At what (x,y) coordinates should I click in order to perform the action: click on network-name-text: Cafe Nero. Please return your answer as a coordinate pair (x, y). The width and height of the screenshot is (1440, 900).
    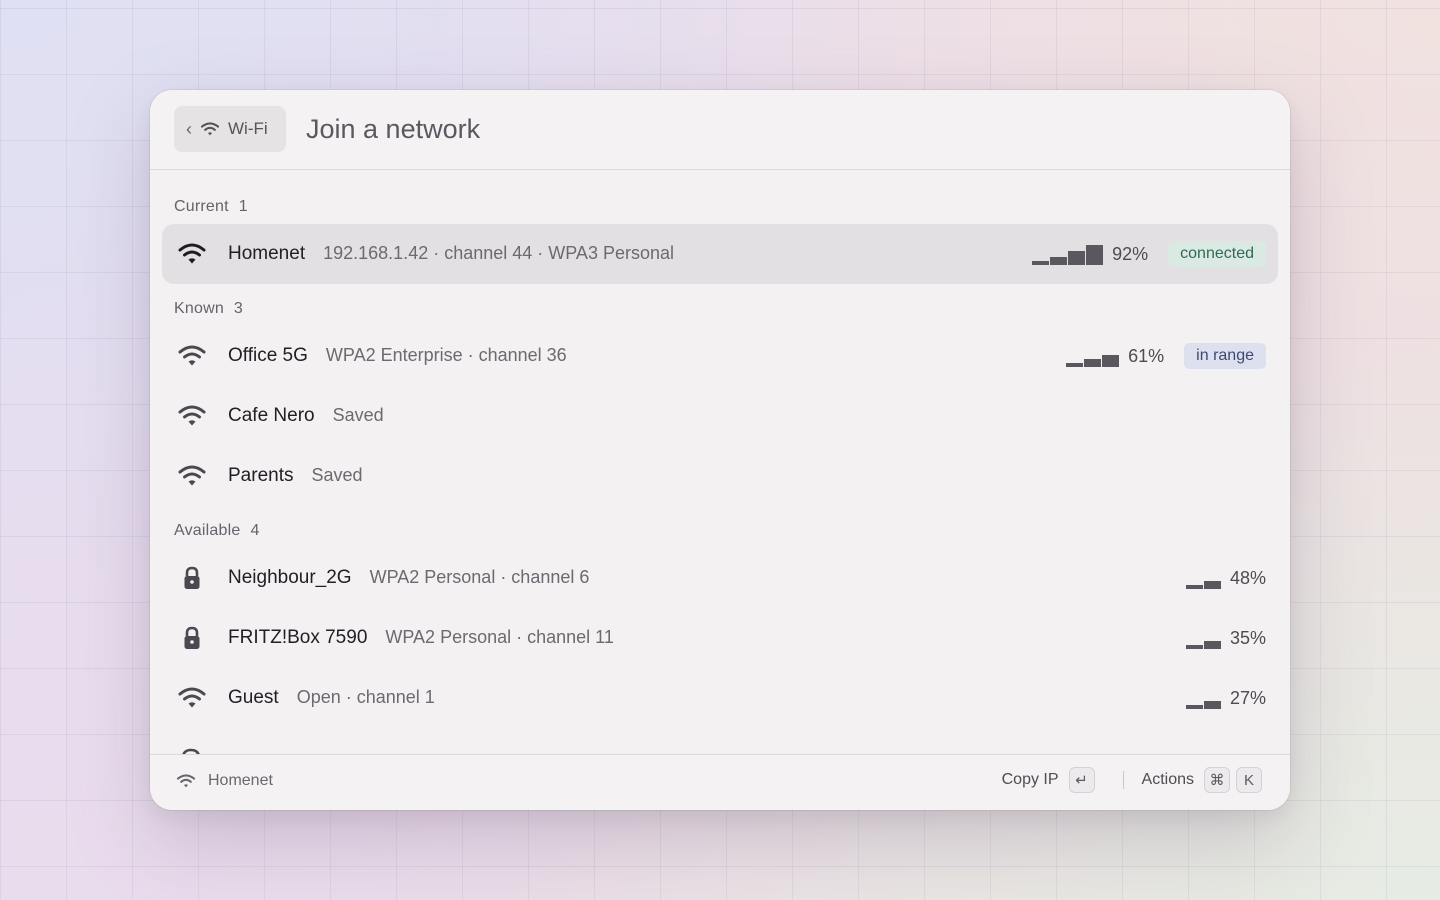
    Looking at the image, I should click on (271, 415).